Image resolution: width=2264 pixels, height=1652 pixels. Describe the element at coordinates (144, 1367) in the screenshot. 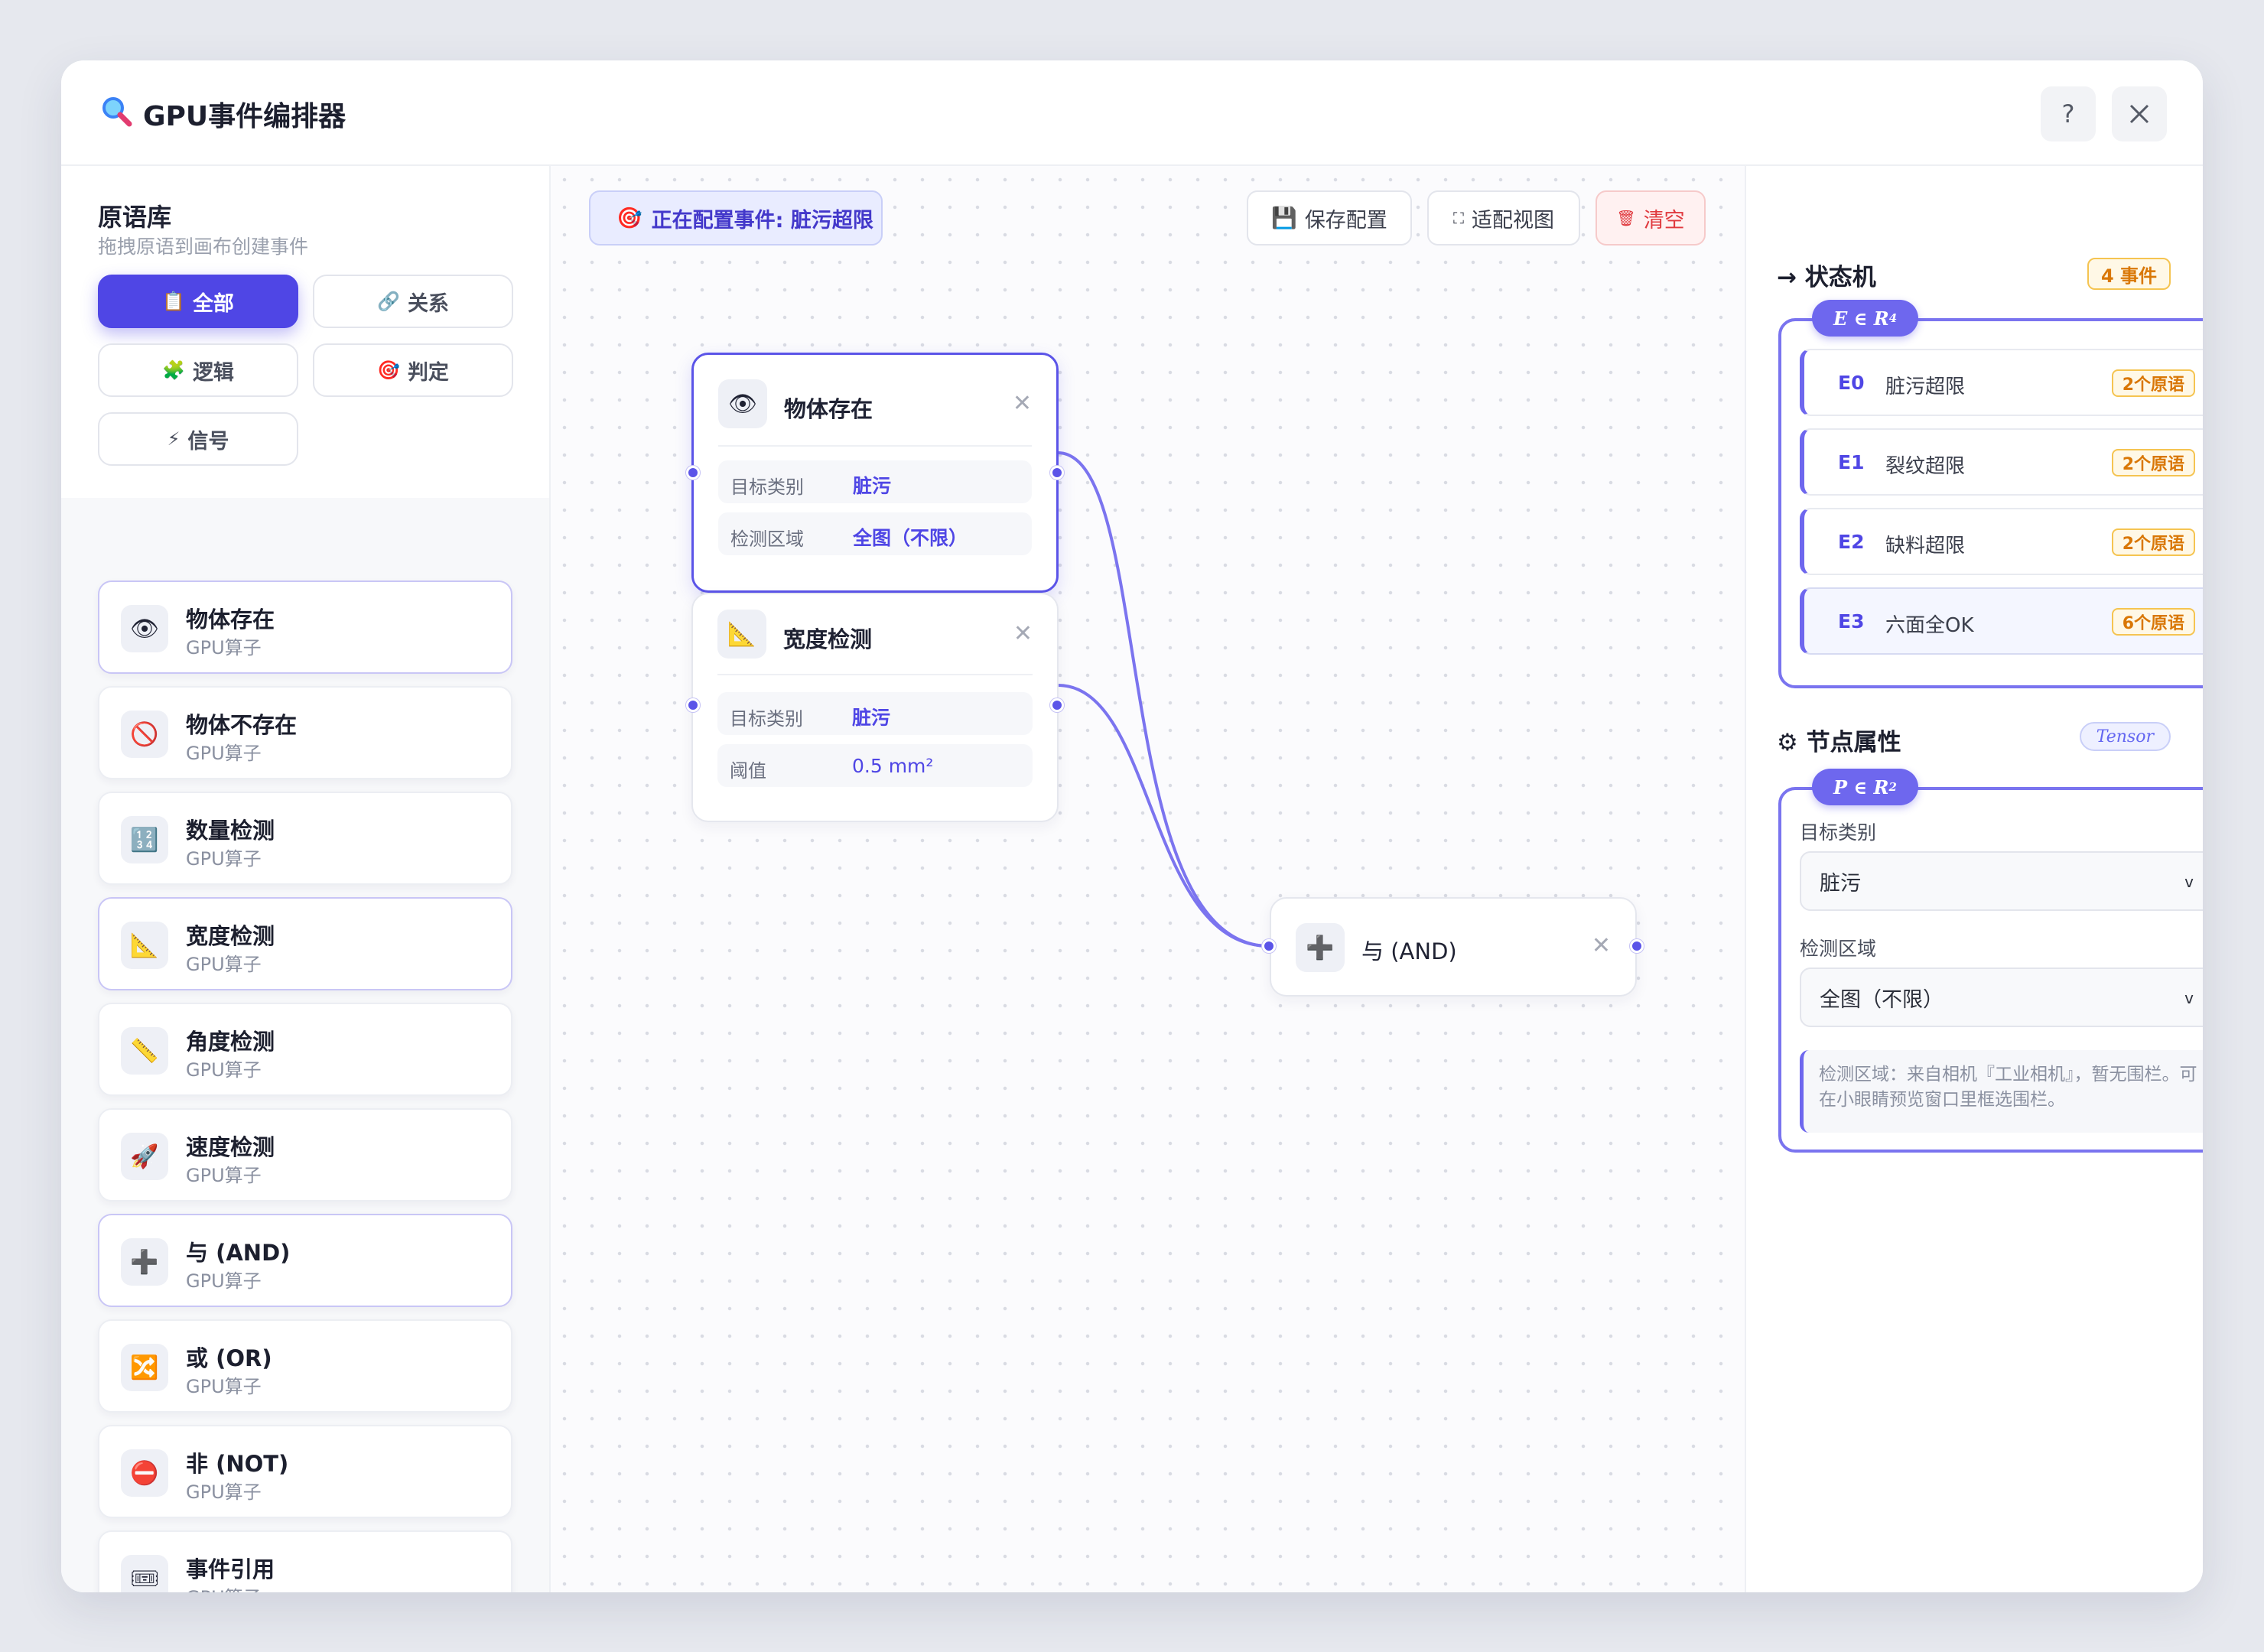

I see `shuffle-icon: 🔀` at that location.